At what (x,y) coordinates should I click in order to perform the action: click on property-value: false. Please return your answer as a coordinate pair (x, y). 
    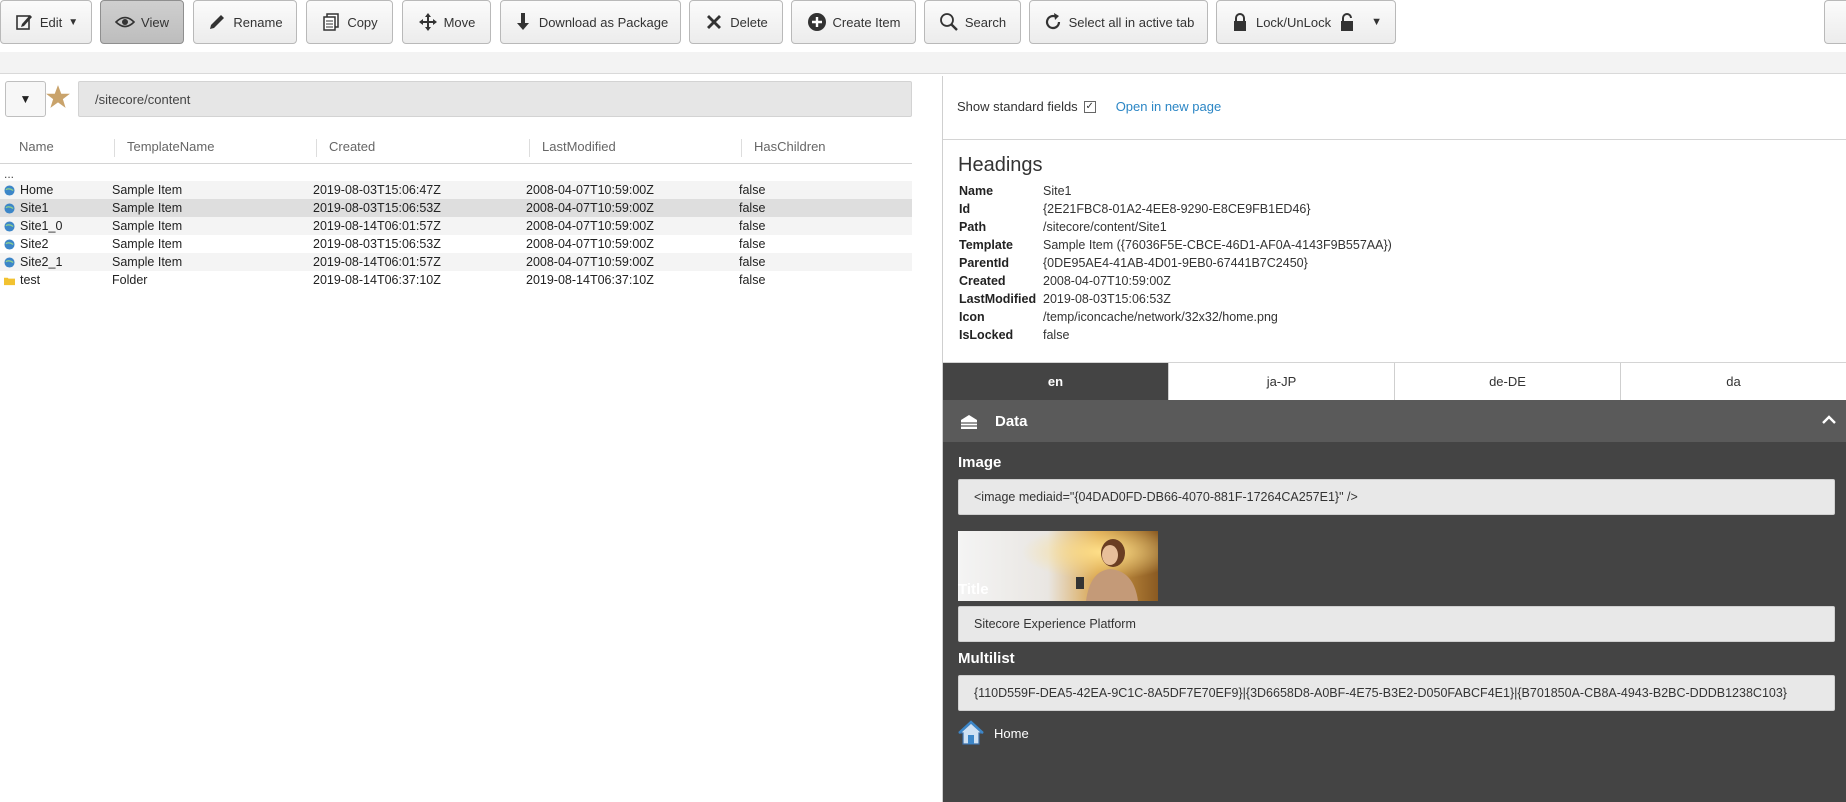
    Looking at the image, I should click on (1056, 335).